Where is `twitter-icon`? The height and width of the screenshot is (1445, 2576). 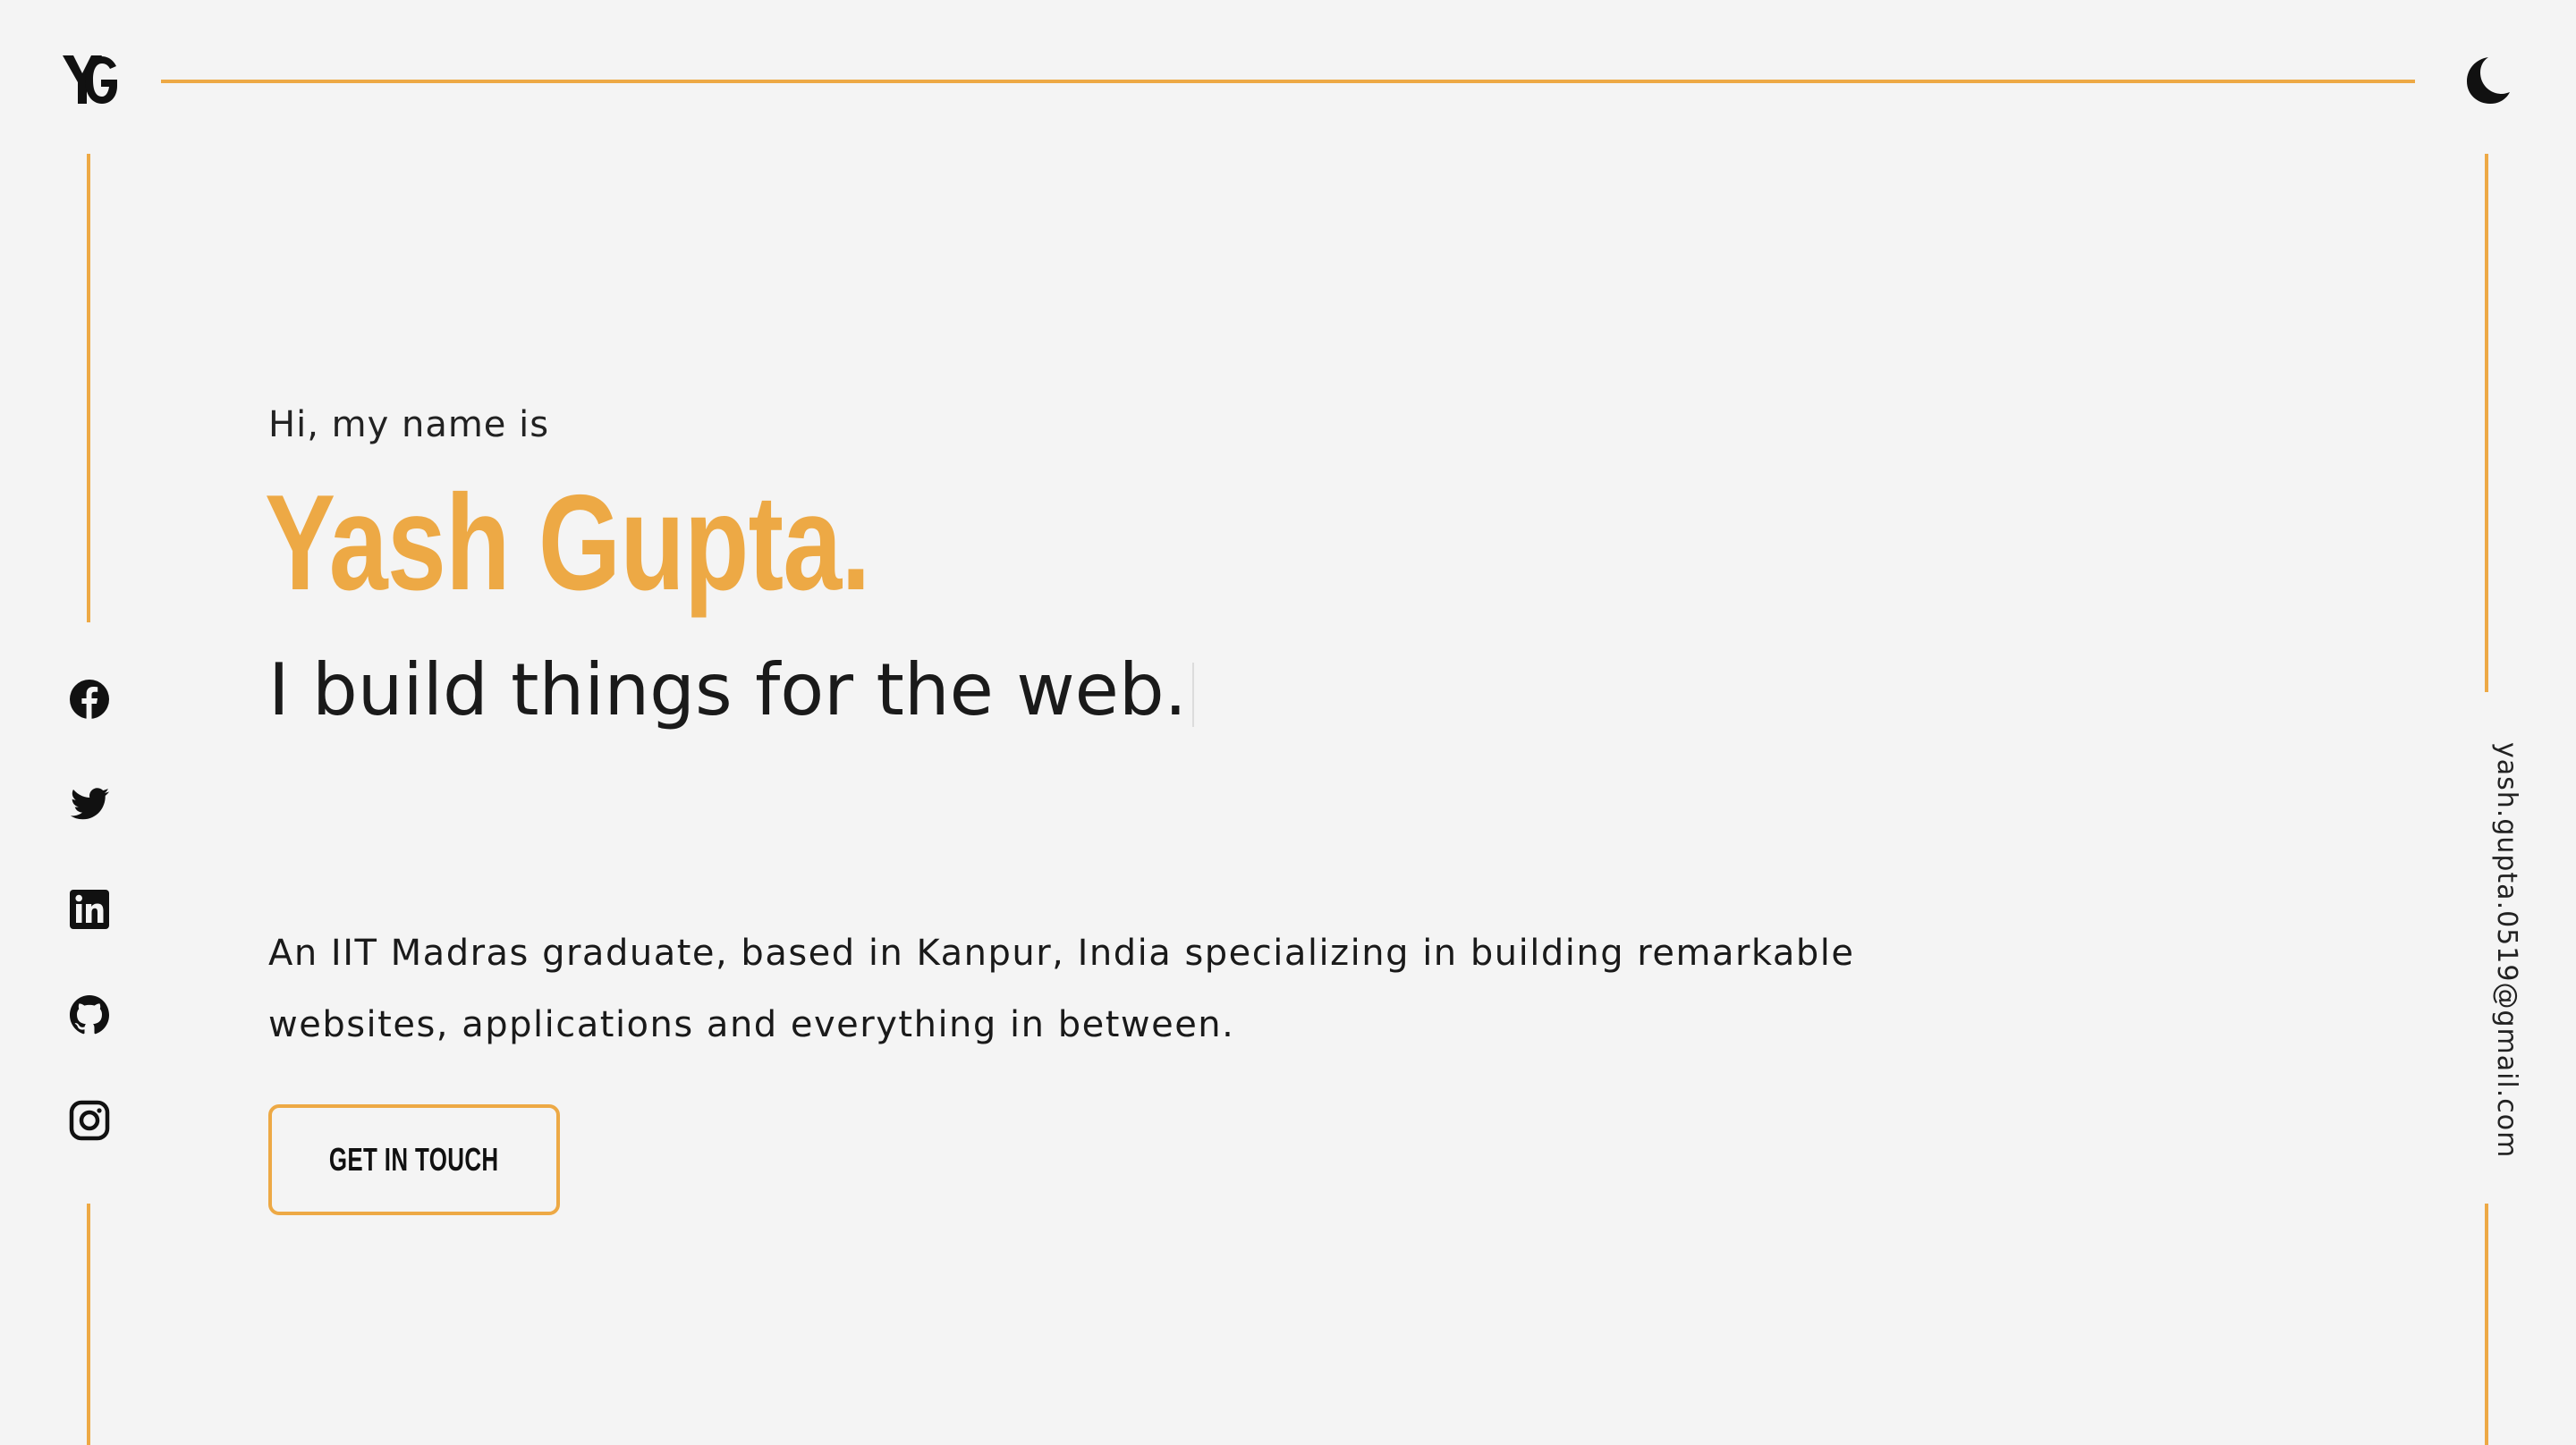 twitter-icon is located at coordinates (89, 804).